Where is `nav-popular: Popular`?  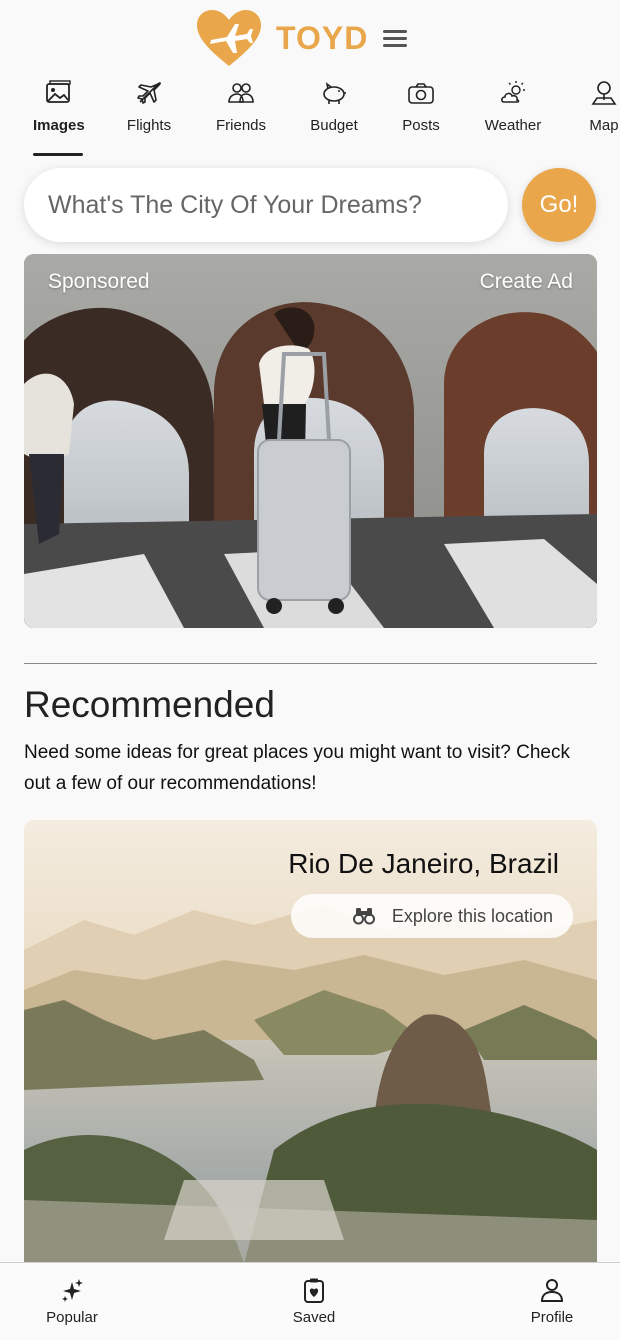
nav-popular: Popular is located at coordinates (72, 1301).